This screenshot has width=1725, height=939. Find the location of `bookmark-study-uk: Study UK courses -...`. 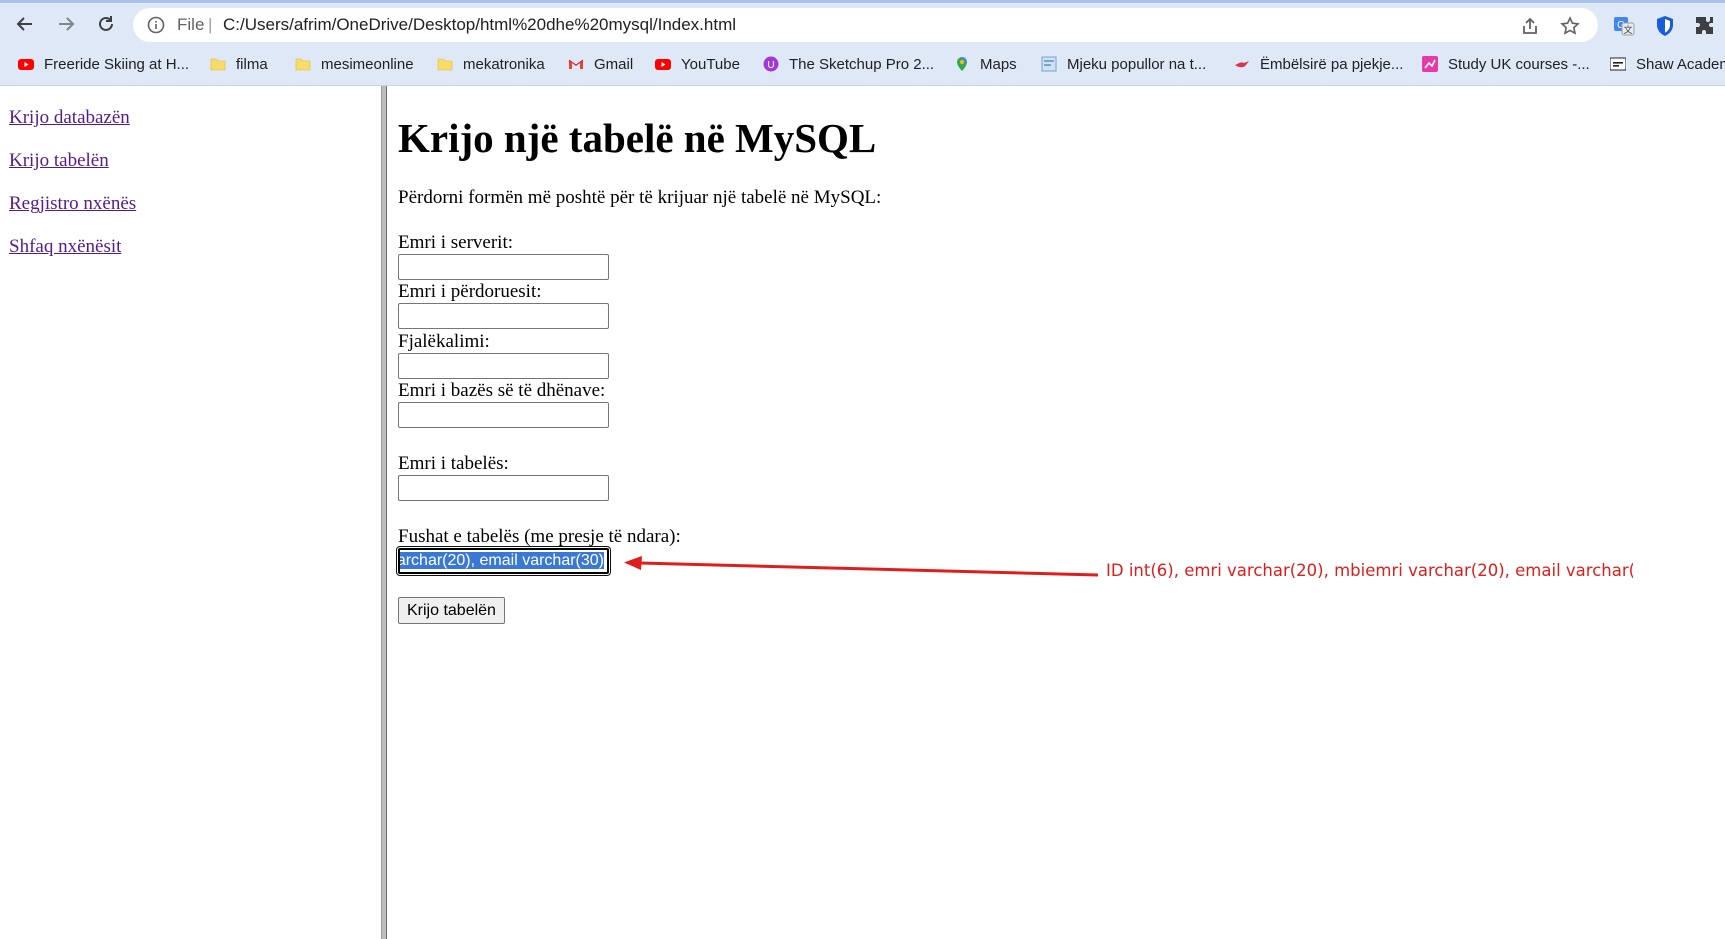

bookmark-study-uk: Study UK courses -... is located at coordinates (1506, 64).